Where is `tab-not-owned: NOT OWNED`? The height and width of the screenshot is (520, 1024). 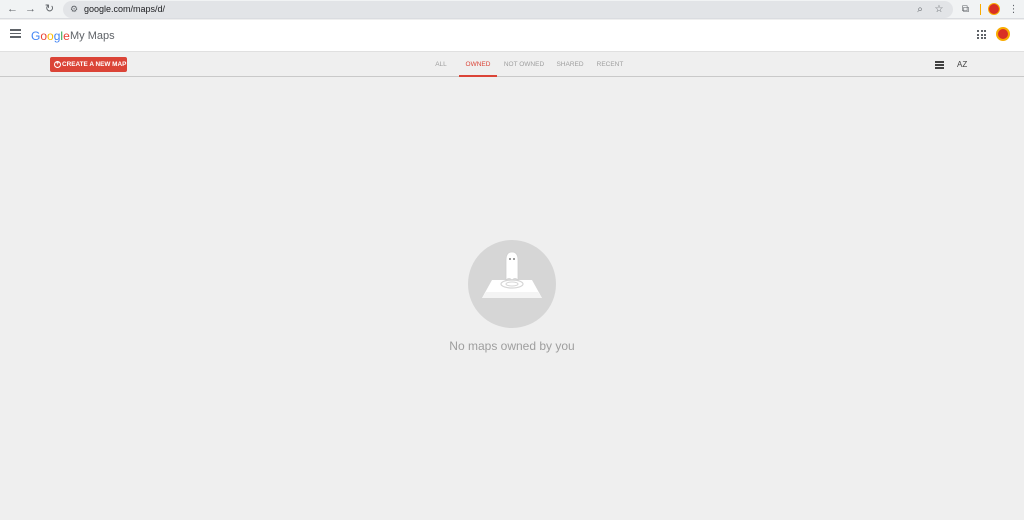 tab-not-owned: NOT OWNED is located at coordinates (524, 65).